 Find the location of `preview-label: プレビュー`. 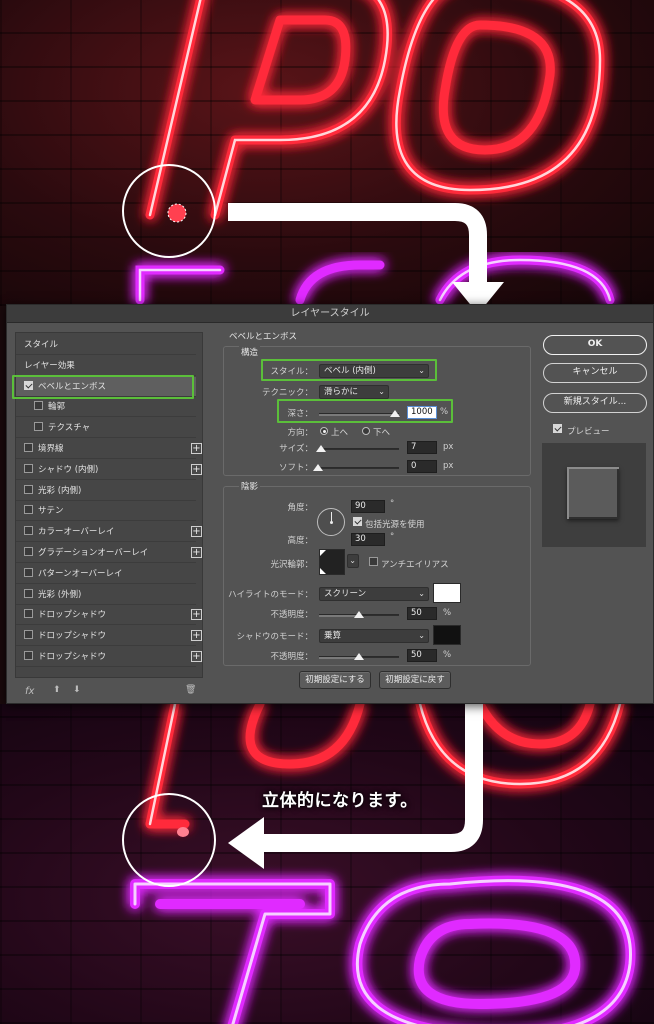

preview-label: プレビュー is located at coordinates (588, 432).